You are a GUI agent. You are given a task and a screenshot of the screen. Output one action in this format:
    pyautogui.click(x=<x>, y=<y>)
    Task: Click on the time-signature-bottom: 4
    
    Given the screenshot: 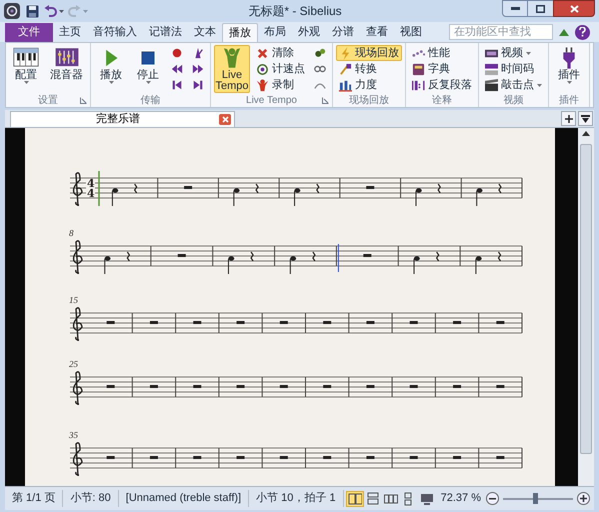 What is the action you would take?
    pyautogui.click(x=91, y=193)
    